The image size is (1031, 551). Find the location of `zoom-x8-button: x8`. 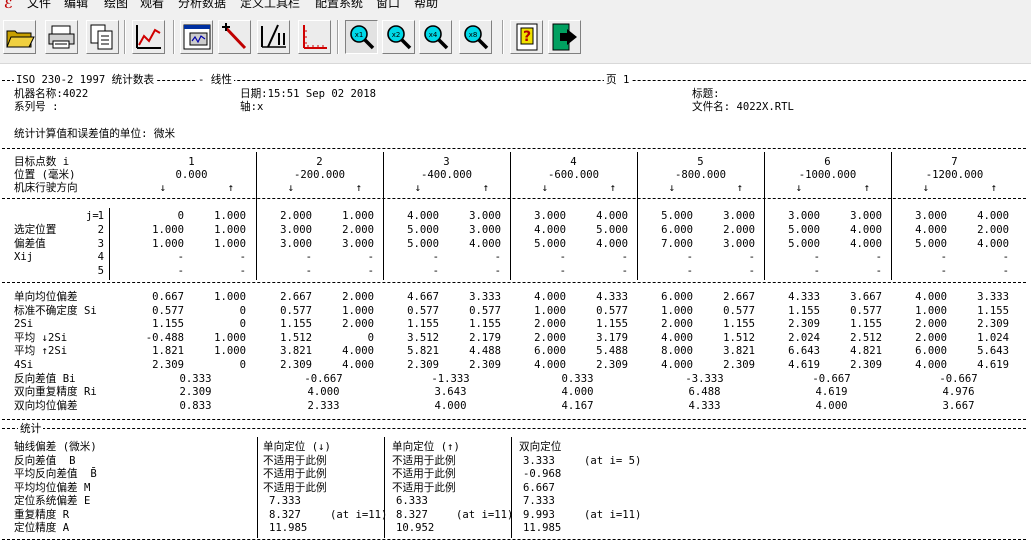

zoom-x8-button: x8 is located at coordinates (475, 37).